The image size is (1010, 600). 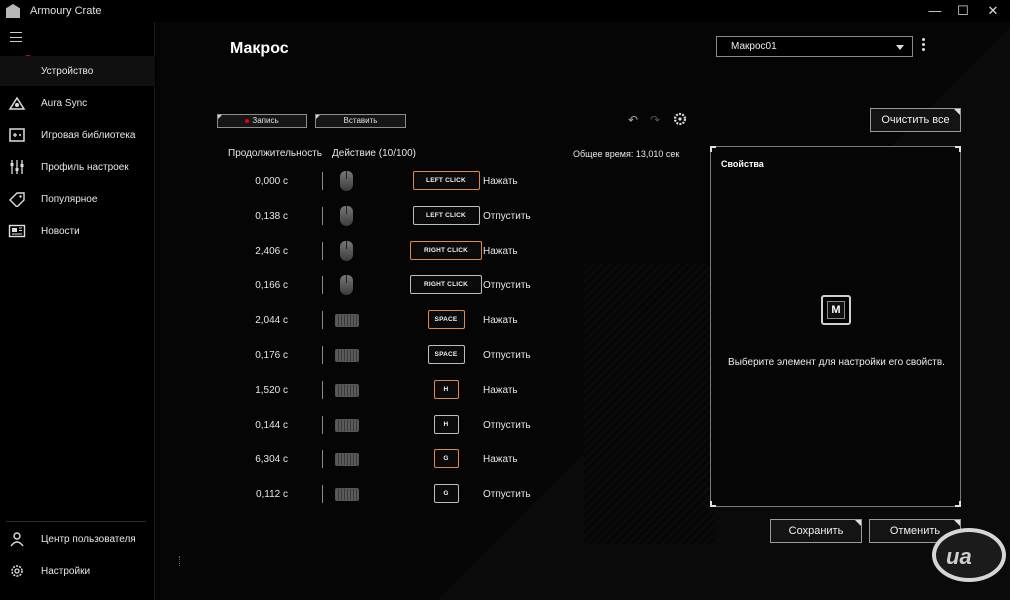 What do you see at coordinates (13, 11) in the screenshot?
I see `app-logo-icon` at bounding box center [13, 11].